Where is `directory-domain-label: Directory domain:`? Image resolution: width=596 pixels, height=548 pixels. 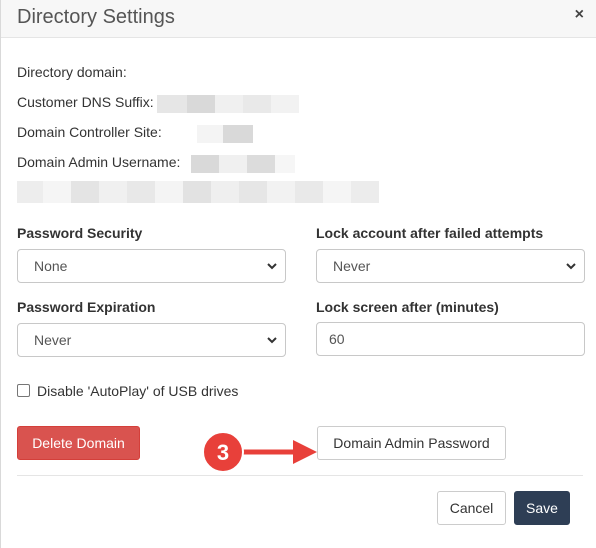
directory-domain-label: Directory domain: is located at coordinates (72, 72).